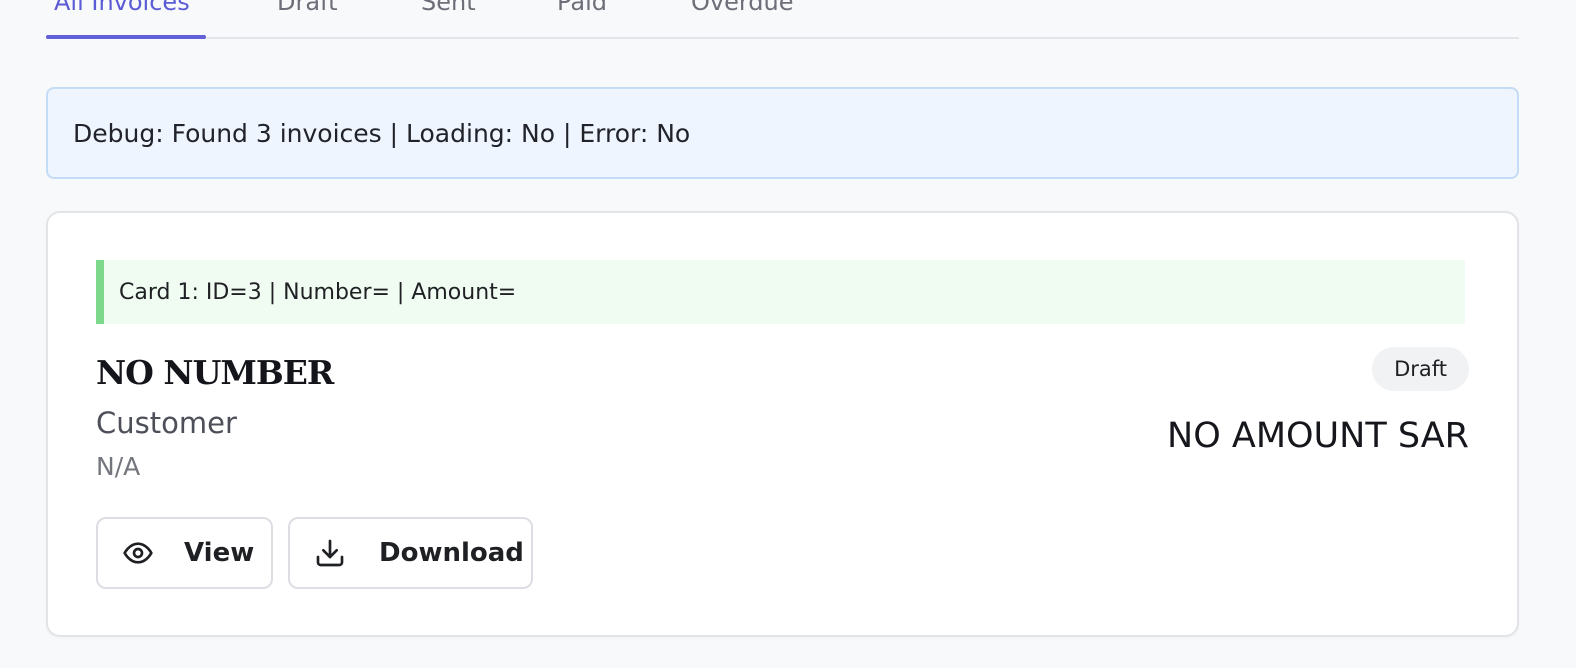 This screenshot has height=668, width=1576. What do you see at coordinates (215, 372) in the screenshot?
I see `invoice-number: NO NUMBER` at bounding box center [215, 372].